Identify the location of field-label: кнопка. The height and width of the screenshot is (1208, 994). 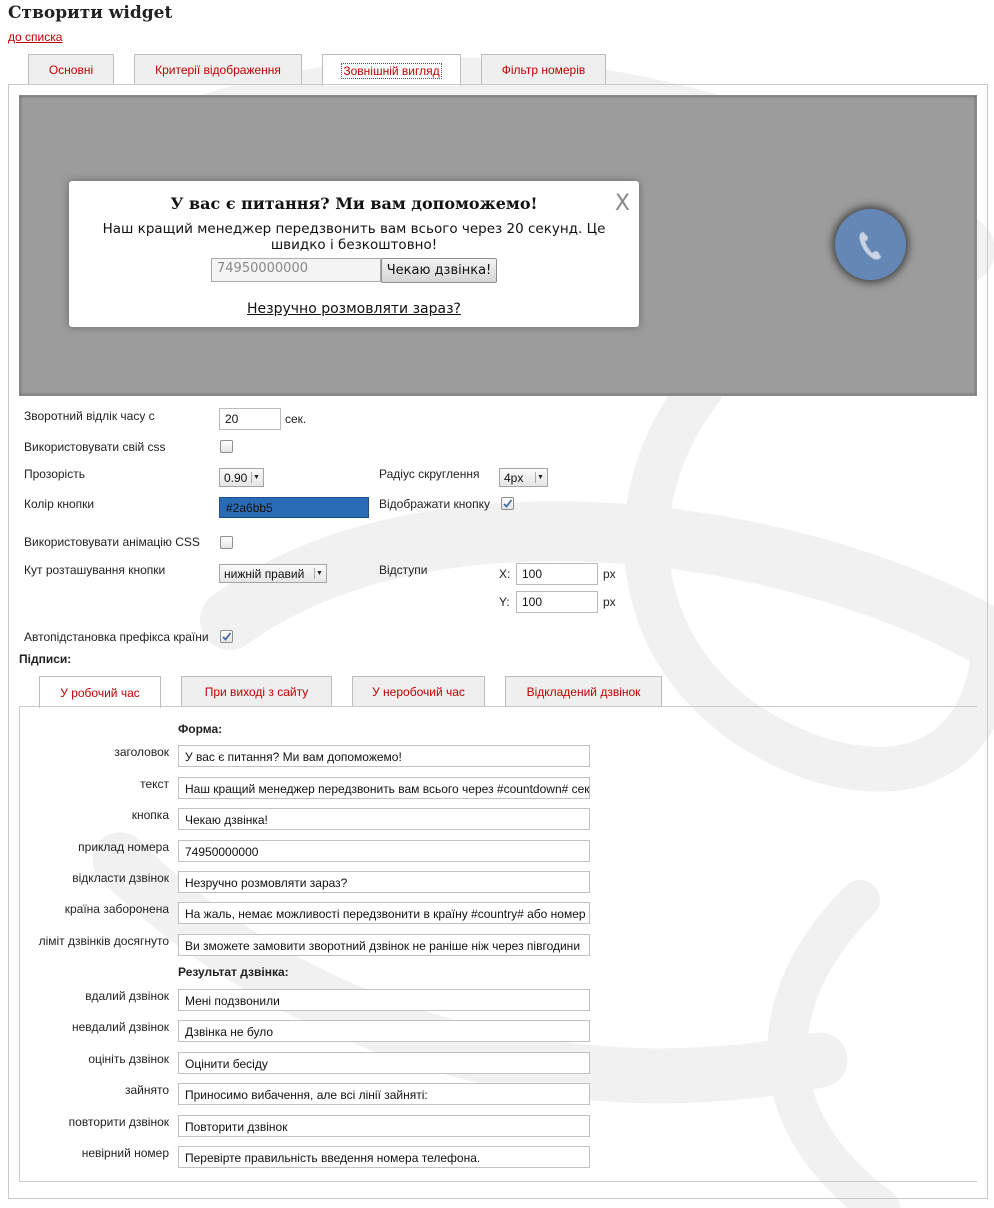
(150, 815).